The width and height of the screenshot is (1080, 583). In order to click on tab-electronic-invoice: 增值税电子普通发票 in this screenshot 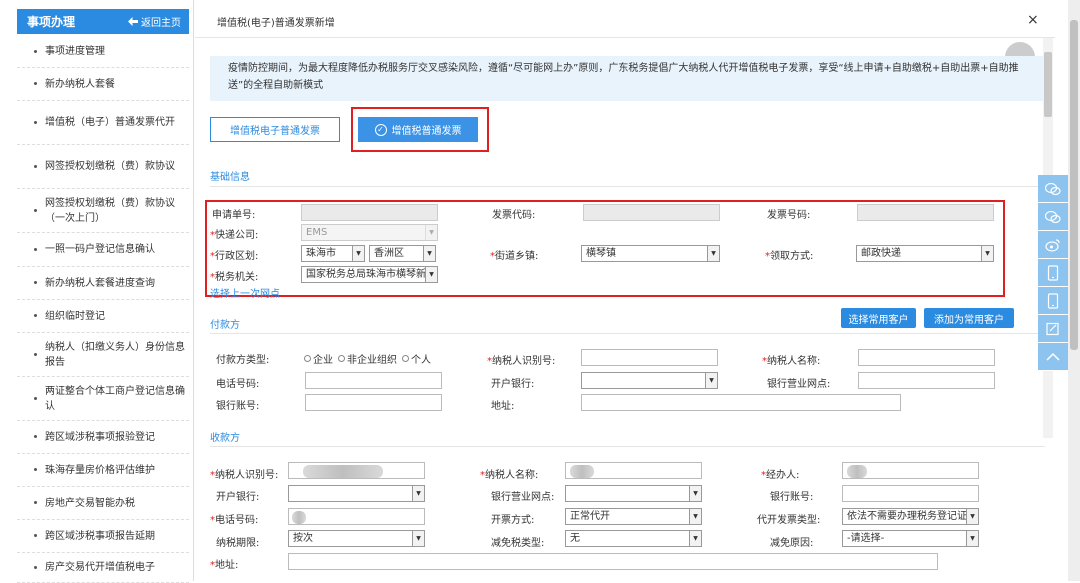, I will do `click(275, 129)`.